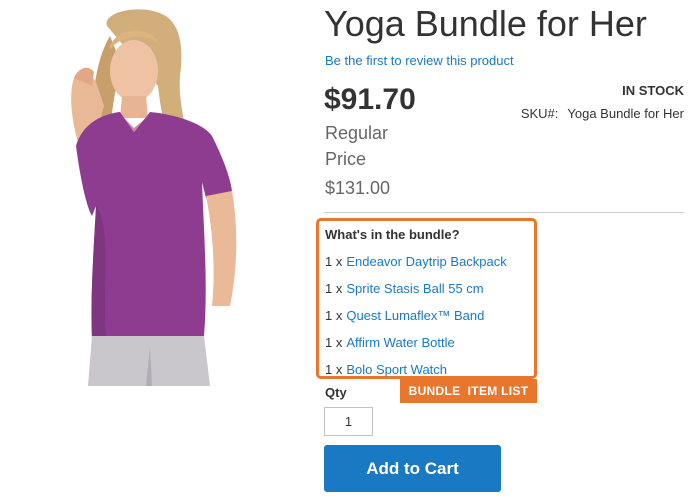 The height and width of the screenshot is (500, 700). I want to click on bundle-item-link: Bolo Sport Watch, so click(396, 369).